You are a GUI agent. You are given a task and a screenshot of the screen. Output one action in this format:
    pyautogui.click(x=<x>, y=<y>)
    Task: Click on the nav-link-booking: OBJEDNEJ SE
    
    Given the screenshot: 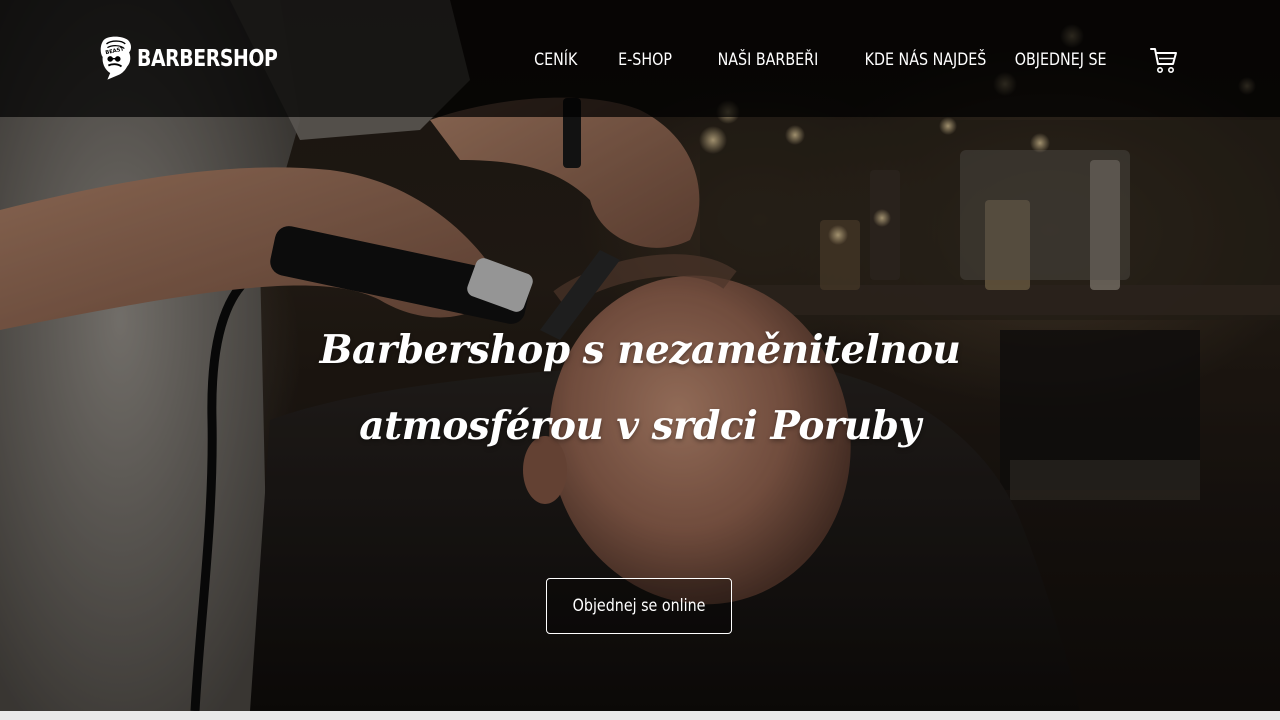 What is the action you would take?
    pyautogui.click(x=1061, y=60)
    